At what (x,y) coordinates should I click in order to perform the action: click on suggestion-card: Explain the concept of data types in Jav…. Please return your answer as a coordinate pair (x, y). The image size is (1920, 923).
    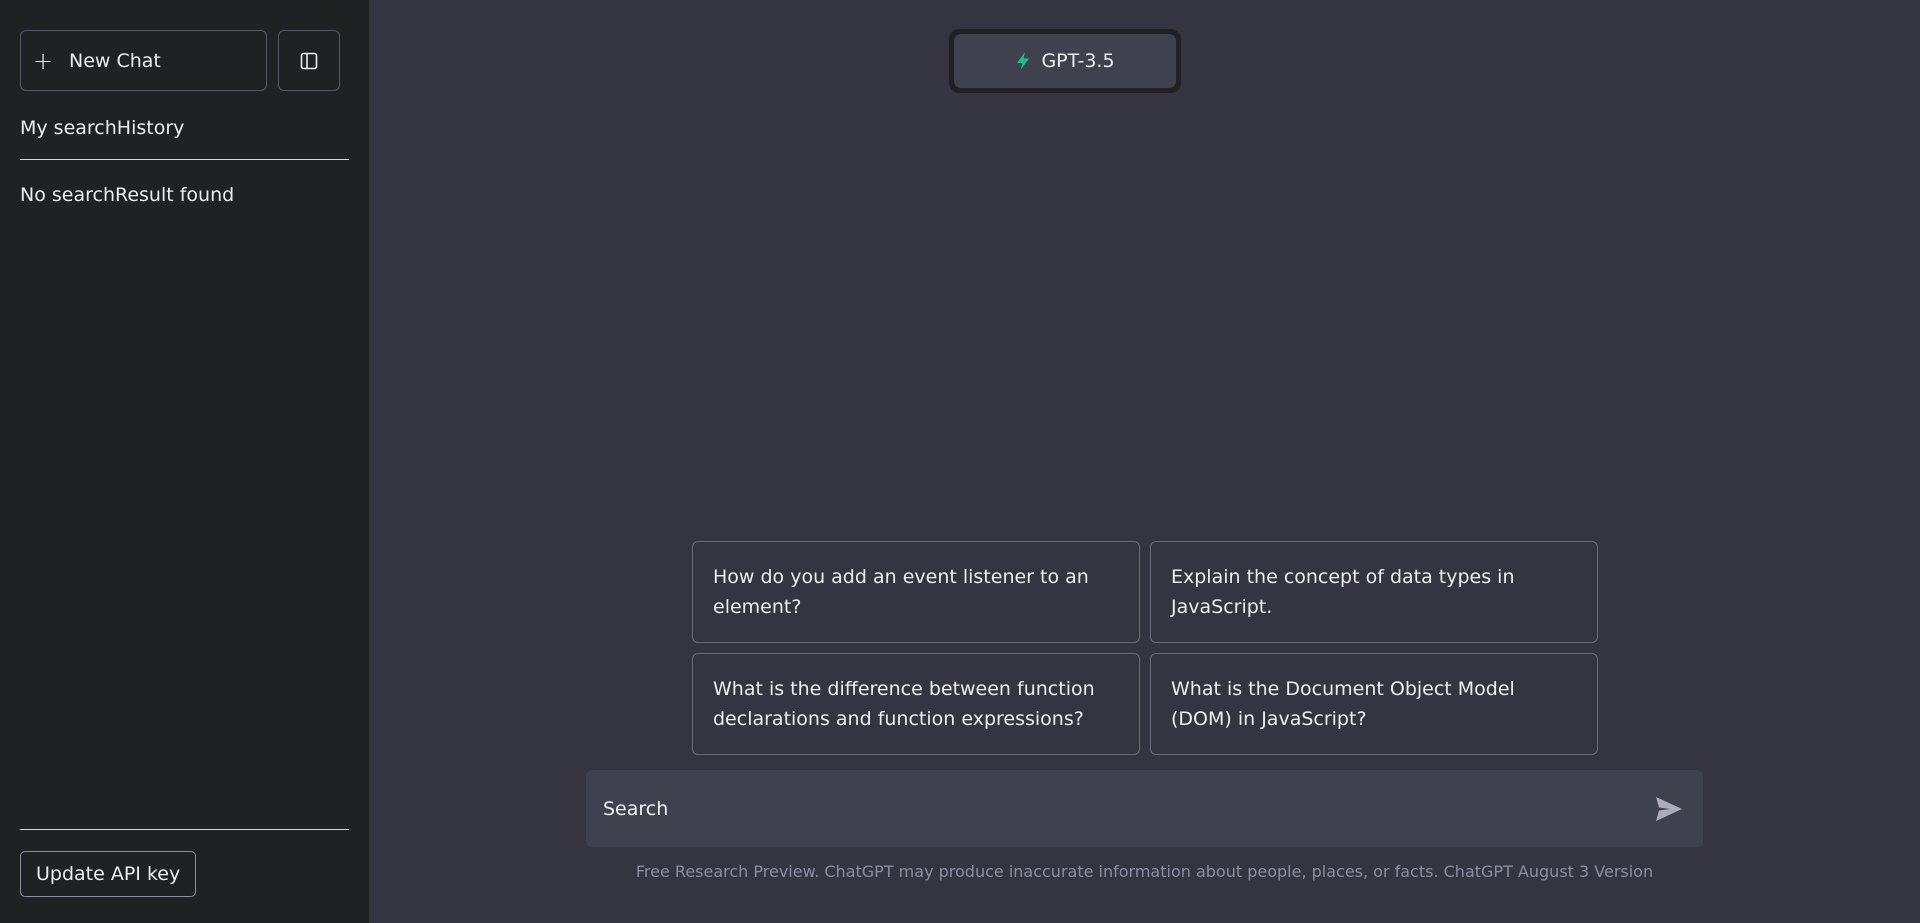
    Looking at the image, I should click on (1374, 592).